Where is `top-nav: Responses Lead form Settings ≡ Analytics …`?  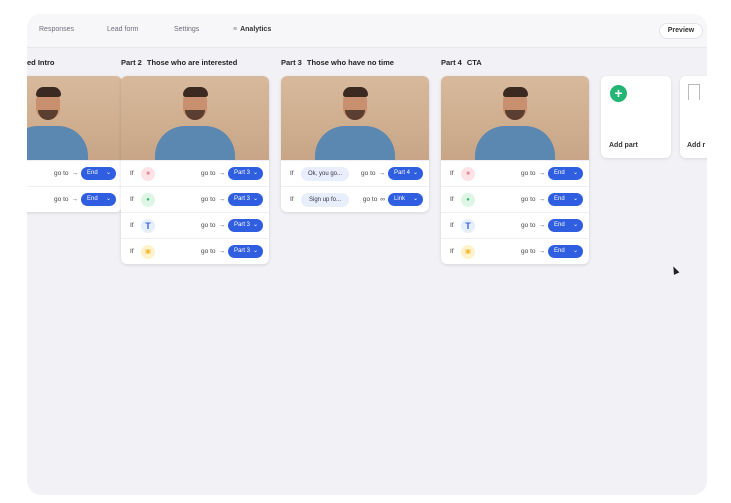
top-nav: Responses Lead form Settings ≡ Analytics … is located at coordinates (367, 31).